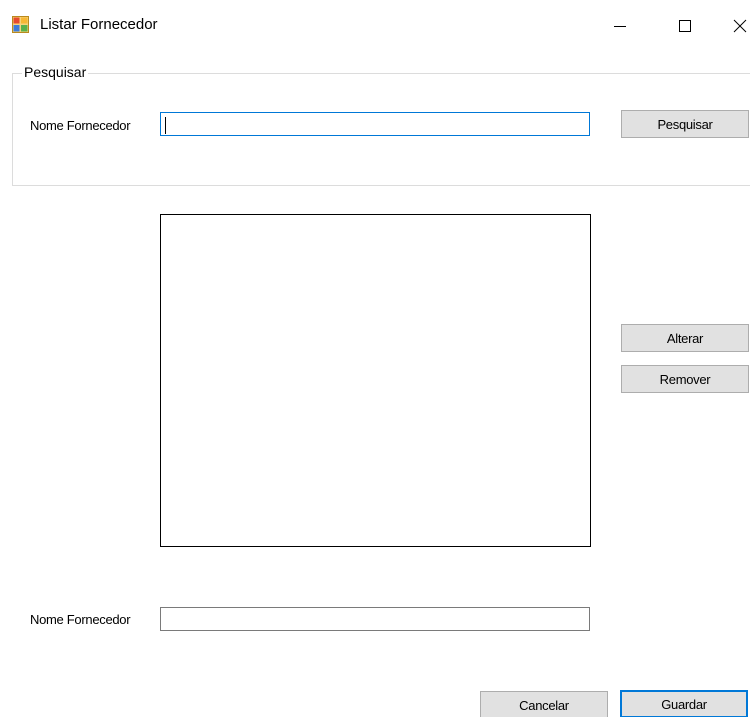 This screenshot has height=717, width=750. Describe the element at coordinates (684, 703) in the screenshot. I see `save-button: Guardar` at that location.